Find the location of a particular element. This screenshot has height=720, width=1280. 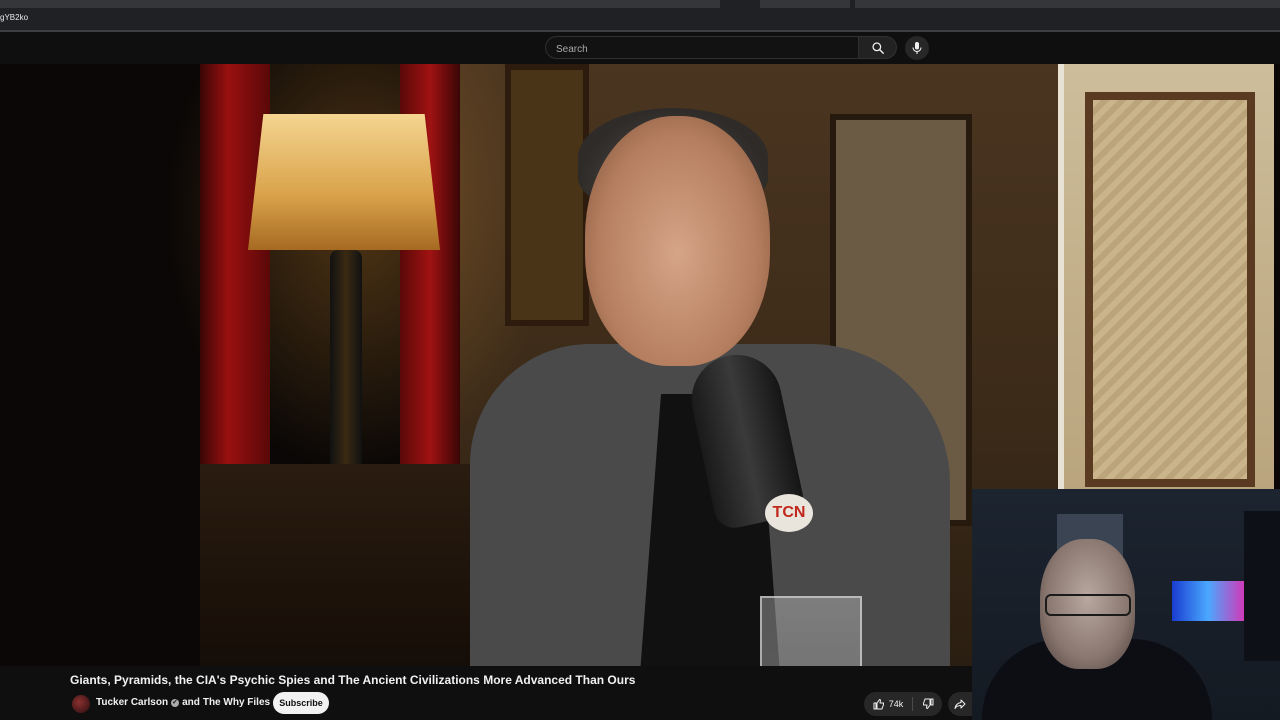

channel-name-secondary: The Why Files is located at coordinates (236, 702).